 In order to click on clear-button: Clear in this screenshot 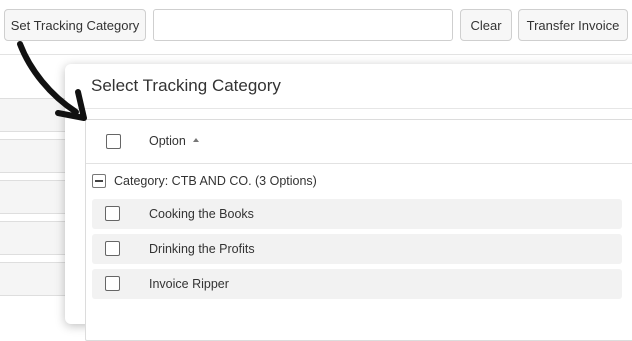, I will do `click(486, 25)`.